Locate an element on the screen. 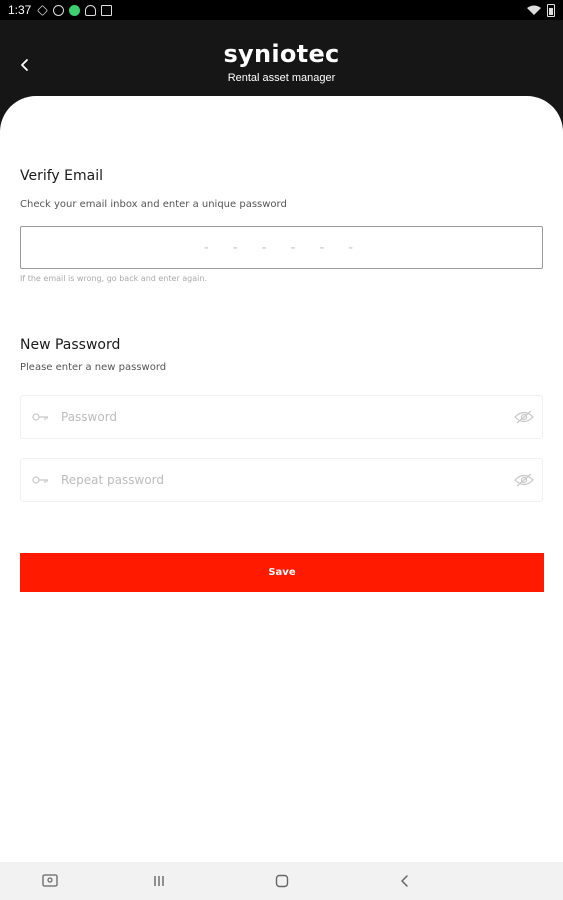  status-bar: 1:37 is located at coordinates (281, 10).